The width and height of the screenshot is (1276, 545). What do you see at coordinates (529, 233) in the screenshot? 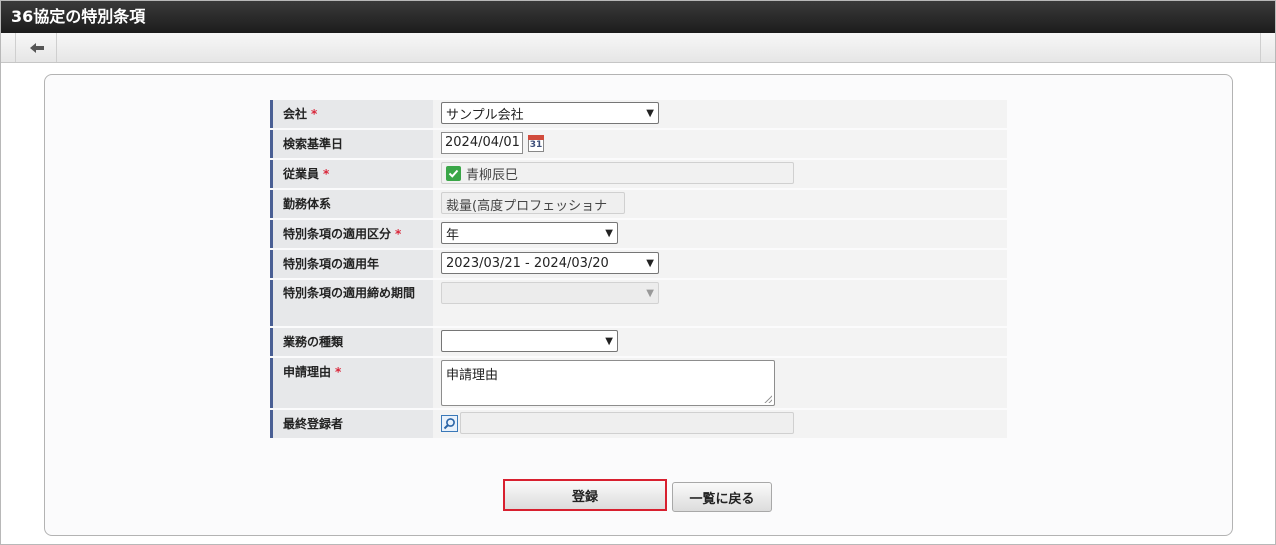
I see `apply-division-select: 年 ▼` at bounding box center [529, 233].